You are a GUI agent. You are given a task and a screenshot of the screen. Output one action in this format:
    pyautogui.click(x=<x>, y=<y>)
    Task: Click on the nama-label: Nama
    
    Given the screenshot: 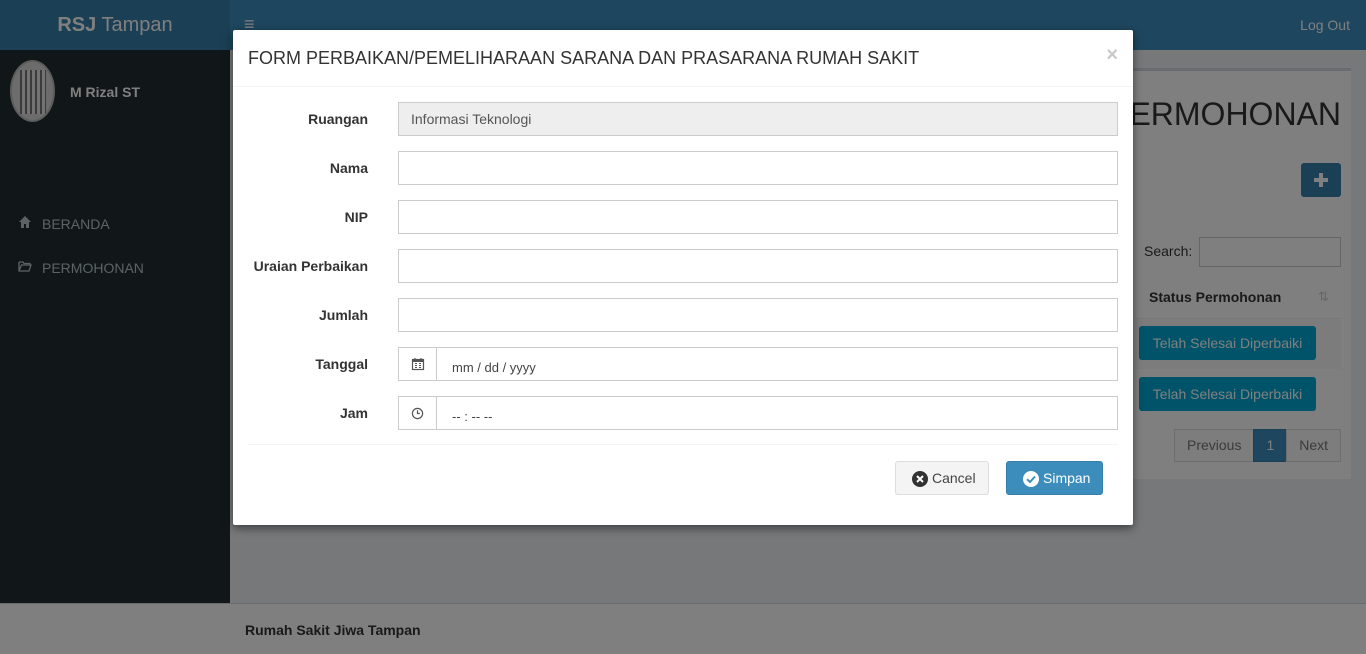 What is the action you would take?
    pyautogui.click(x=348, y=168)
    